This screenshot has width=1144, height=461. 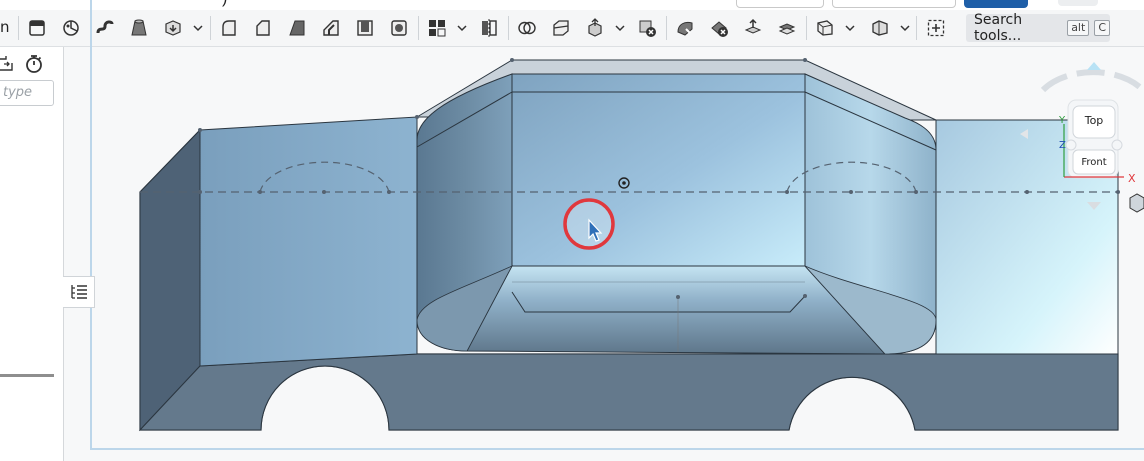 What do you see at coordinates (1092, 81) in the screenshot?
I see `orbit-arc-icon` at bounding box center [1092, 81].